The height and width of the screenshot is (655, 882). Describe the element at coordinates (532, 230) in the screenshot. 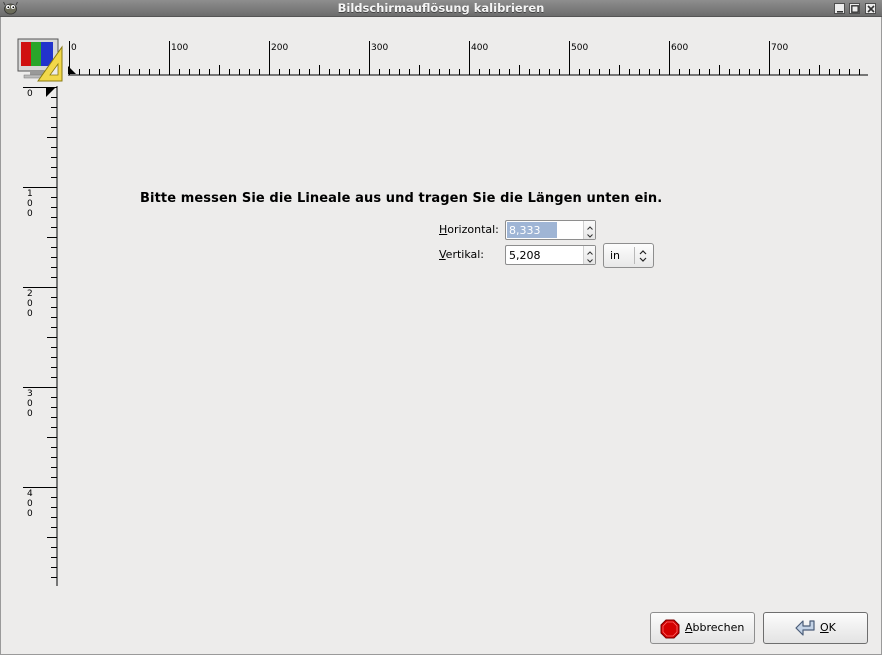

I see `horizontal-input` at that location.